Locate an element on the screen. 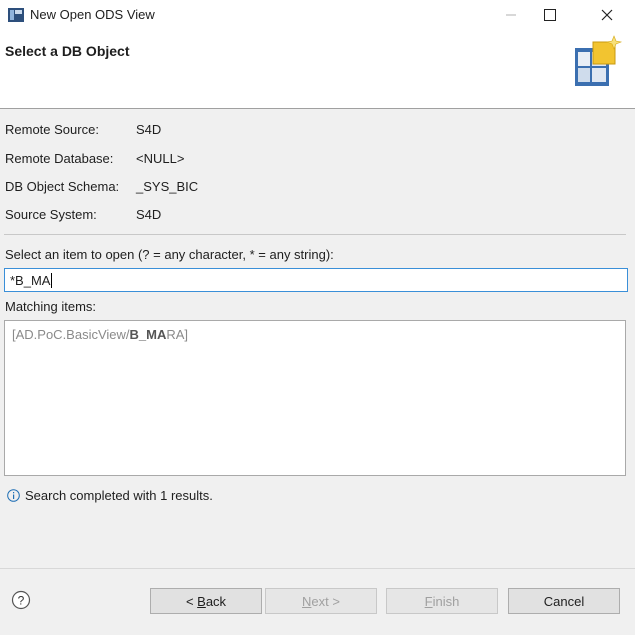 This screenshot has height=635, width=635. app-icon is located at coordinates (16, 15).